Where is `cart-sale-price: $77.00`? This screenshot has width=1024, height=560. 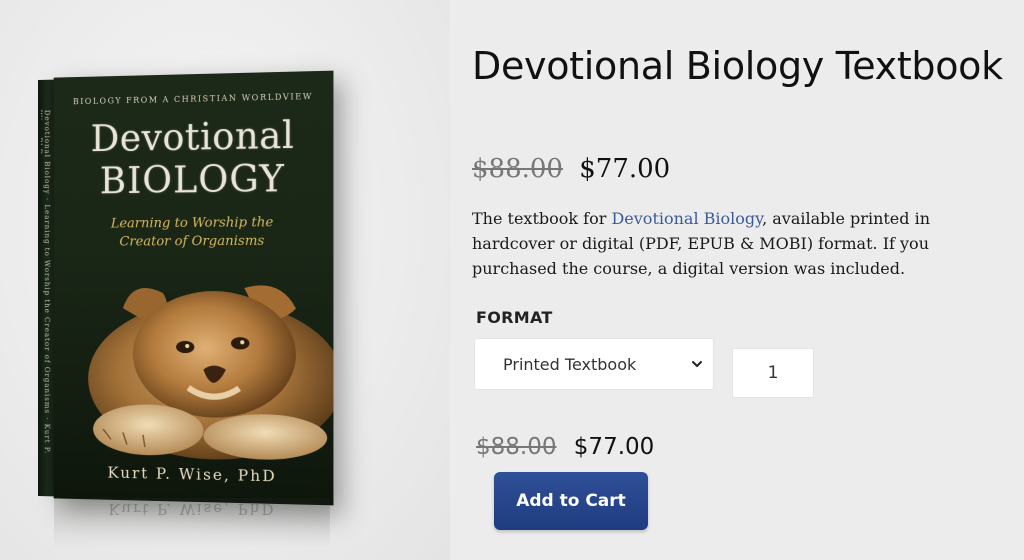
cart-sale-price: $77.00 is located at coordinates (614, 447).